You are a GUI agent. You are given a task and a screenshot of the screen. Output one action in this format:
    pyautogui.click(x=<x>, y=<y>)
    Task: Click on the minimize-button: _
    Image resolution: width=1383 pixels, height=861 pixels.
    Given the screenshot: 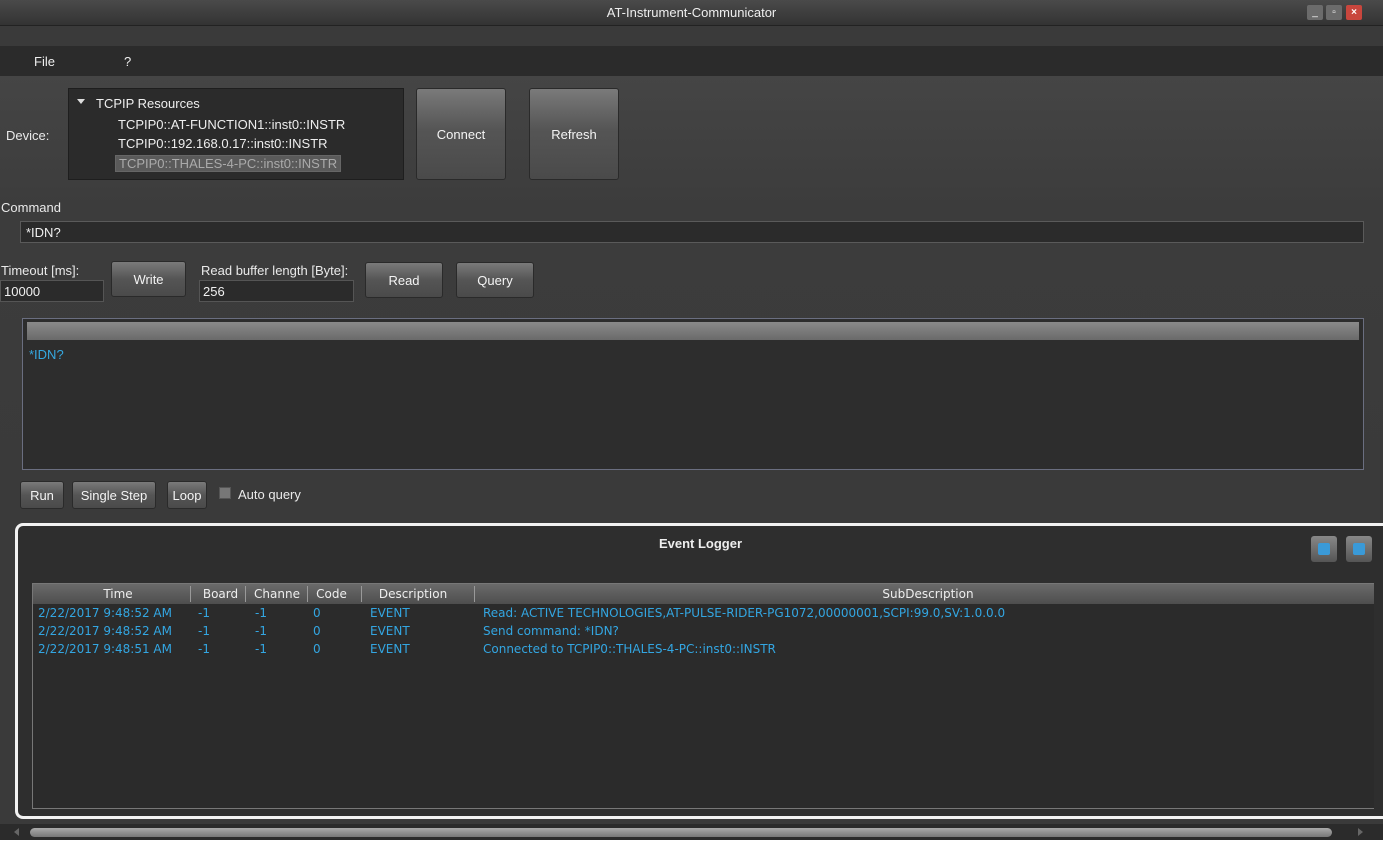 What is the action you would take?
    pyautogui.click(x=1315, y=12)
    